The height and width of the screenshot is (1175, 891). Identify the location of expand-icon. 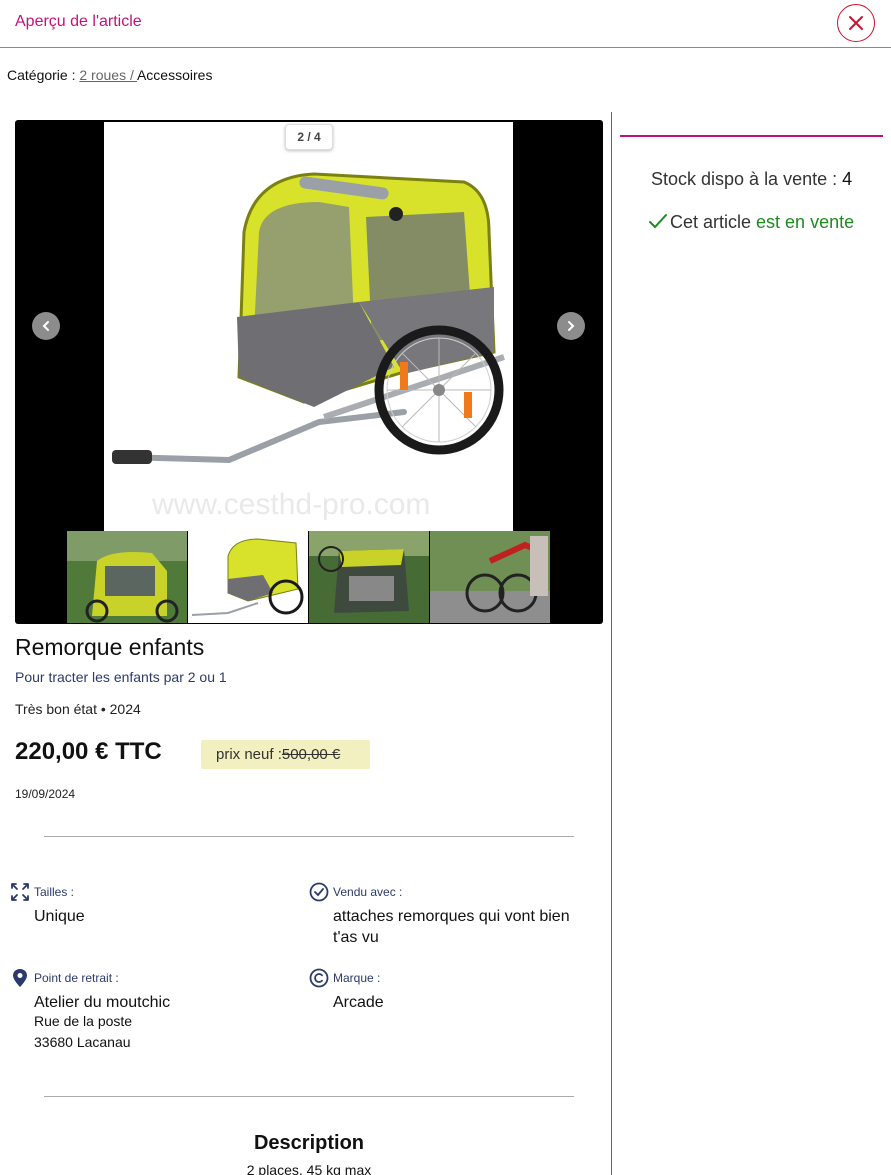
(20, 892).